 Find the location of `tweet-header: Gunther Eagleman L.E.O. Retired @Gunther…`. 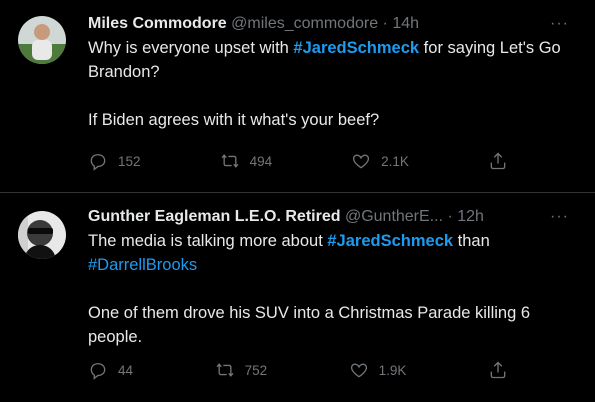

tweet-header: Gunther Eagleman L.E.O. Retired @Gunther… is located at coordinates (333, 217).